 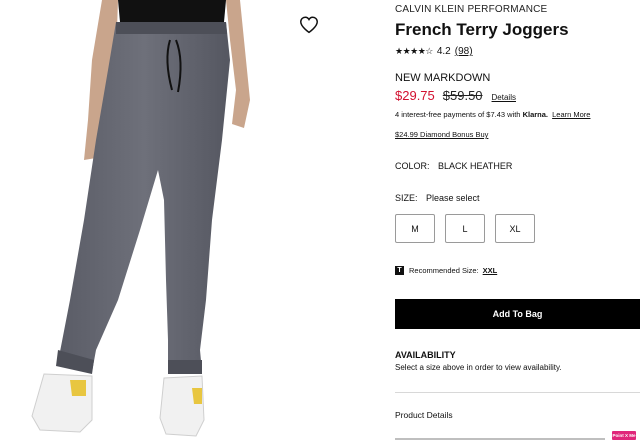 I want to click on size-row: SIZE: Please select, so click(x=437, y=198).